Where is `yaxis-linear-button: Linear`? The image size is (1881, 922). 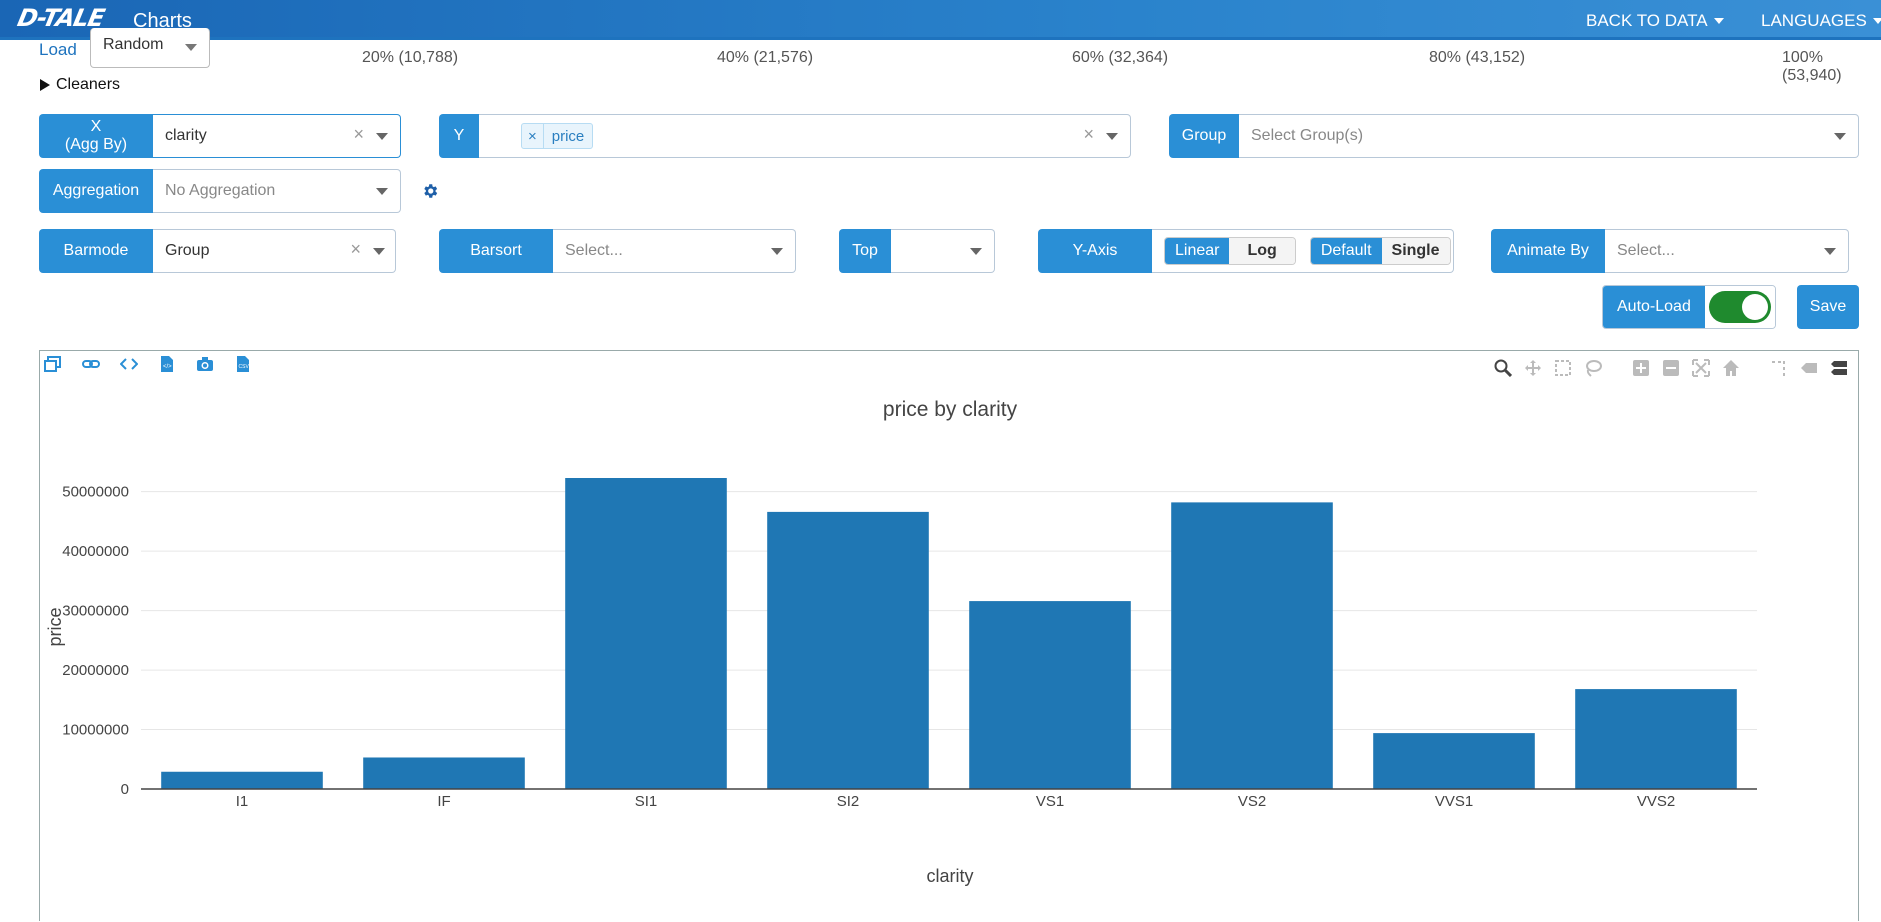
yaxis-linear-button: Linear is located at coordinates (1197, 251).